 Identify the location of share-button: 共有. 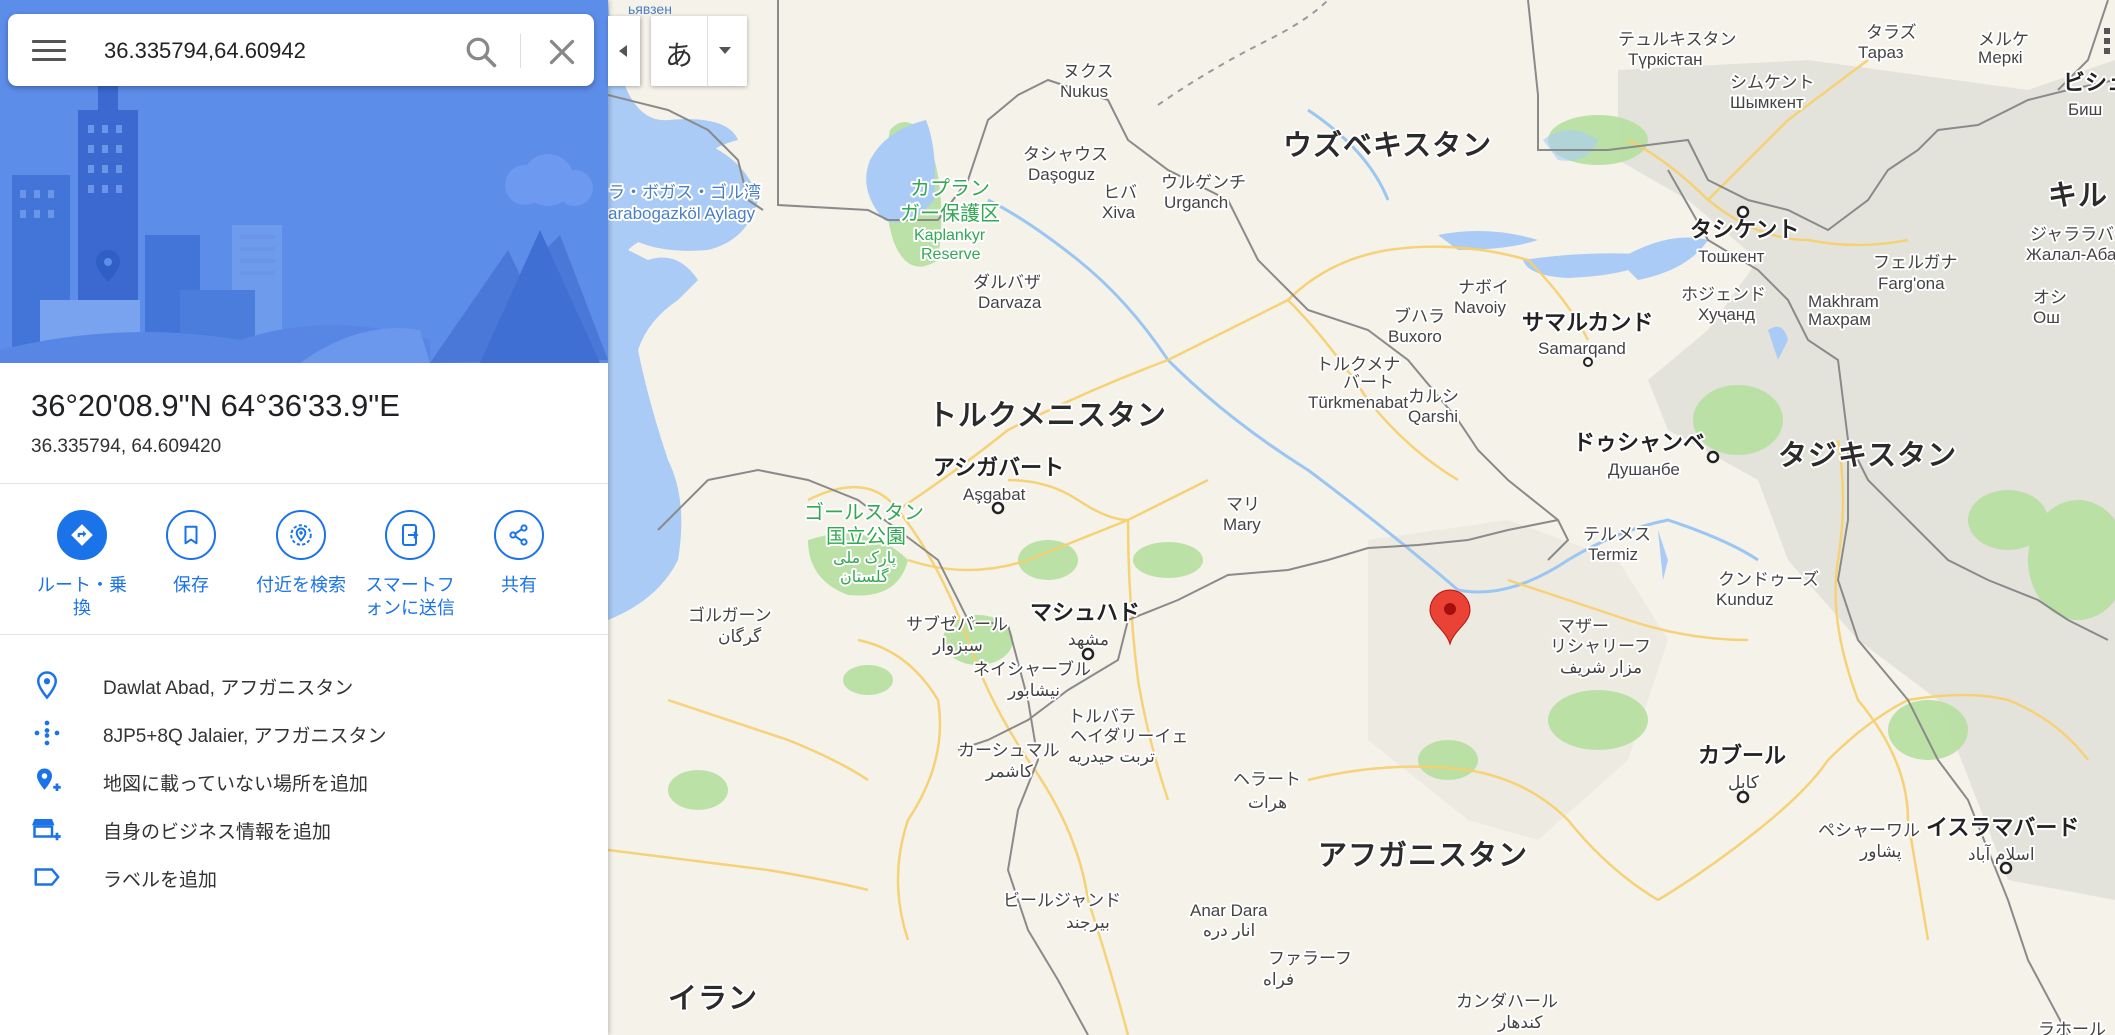
(519, 553).